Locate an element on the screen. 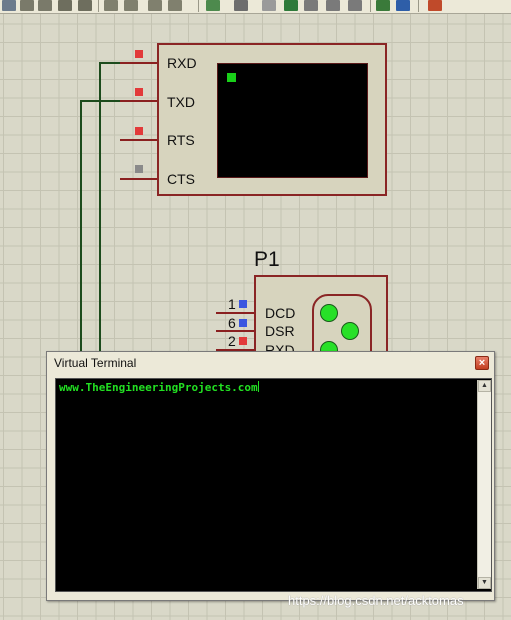 This screenshot has width=511, height=620. terminal-output-line: www.TheEngineeringProjects.com is located at coordinates (158, 387).